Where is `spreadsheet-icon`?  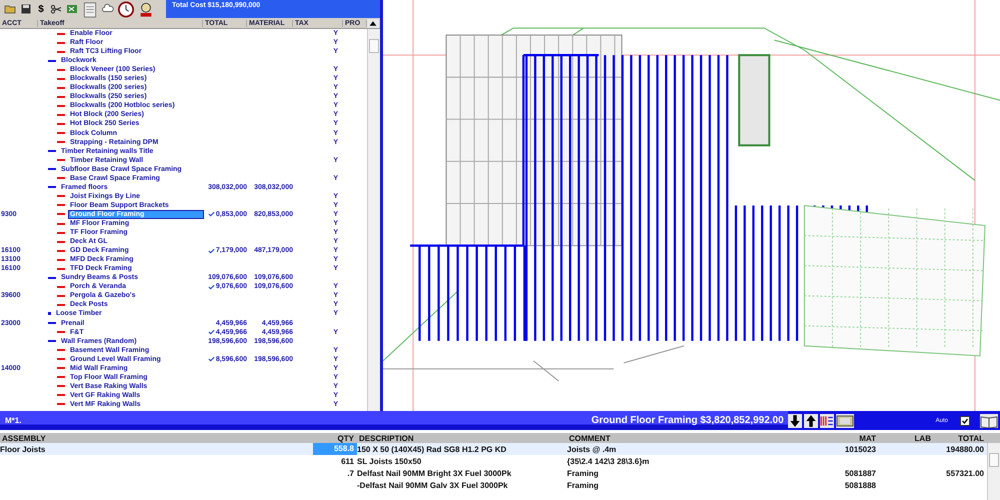 spreadsheet-icon is located at coordinates (72, 9).